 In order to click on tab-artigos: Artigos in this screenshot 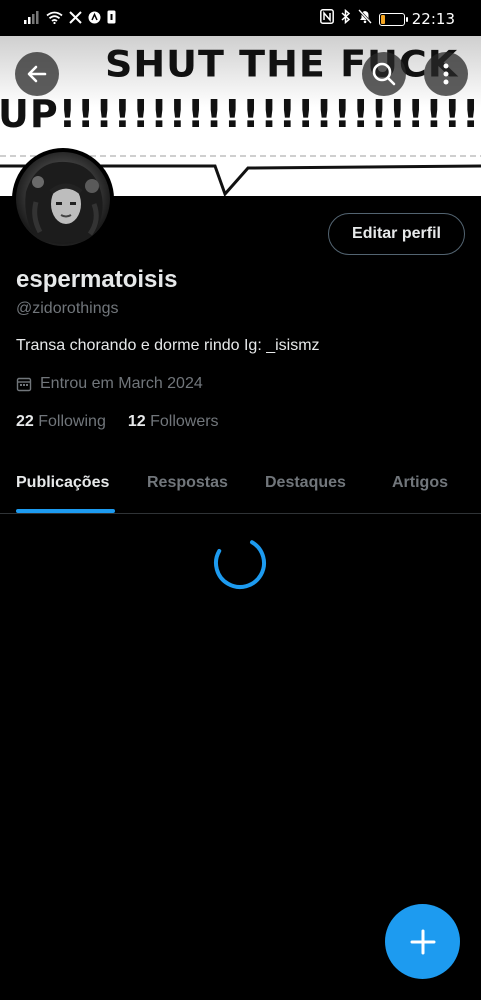, I will do `click(420, 483)`.